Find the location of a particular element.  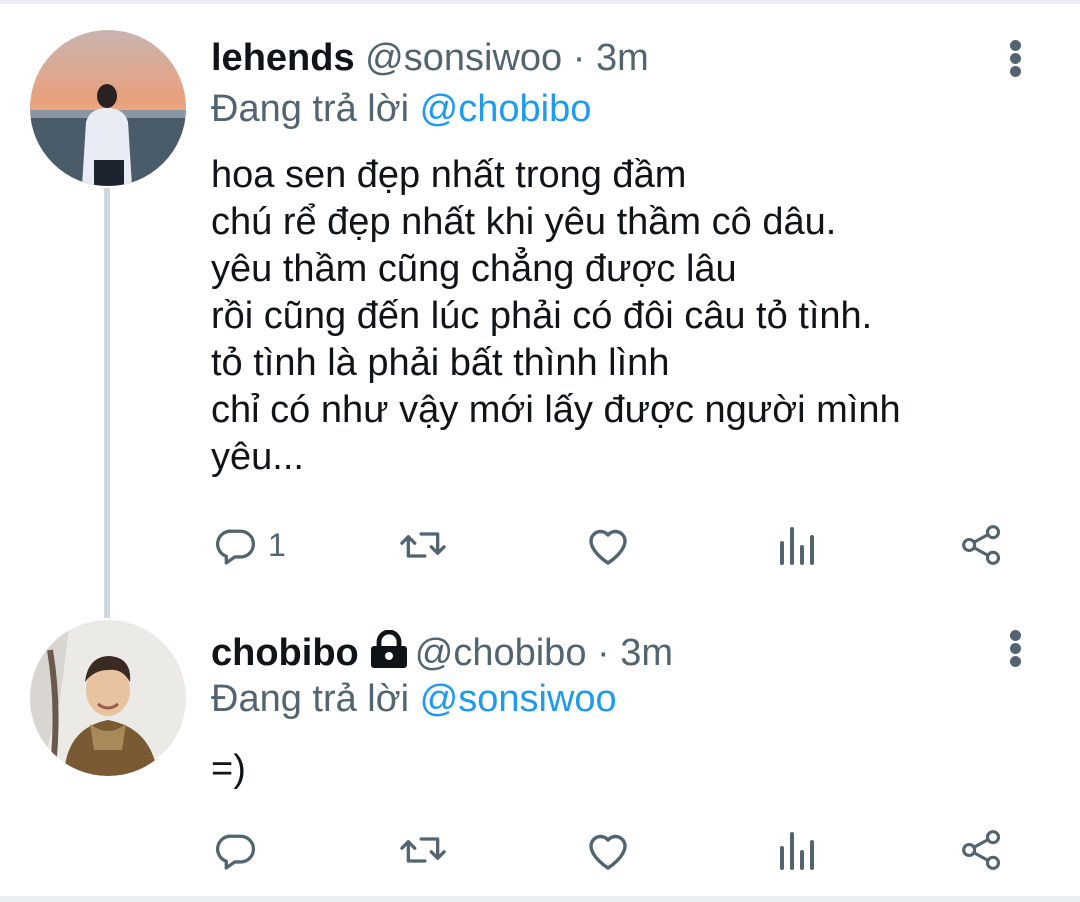

profile-photo-sunset is located at coordinates (108, 108).